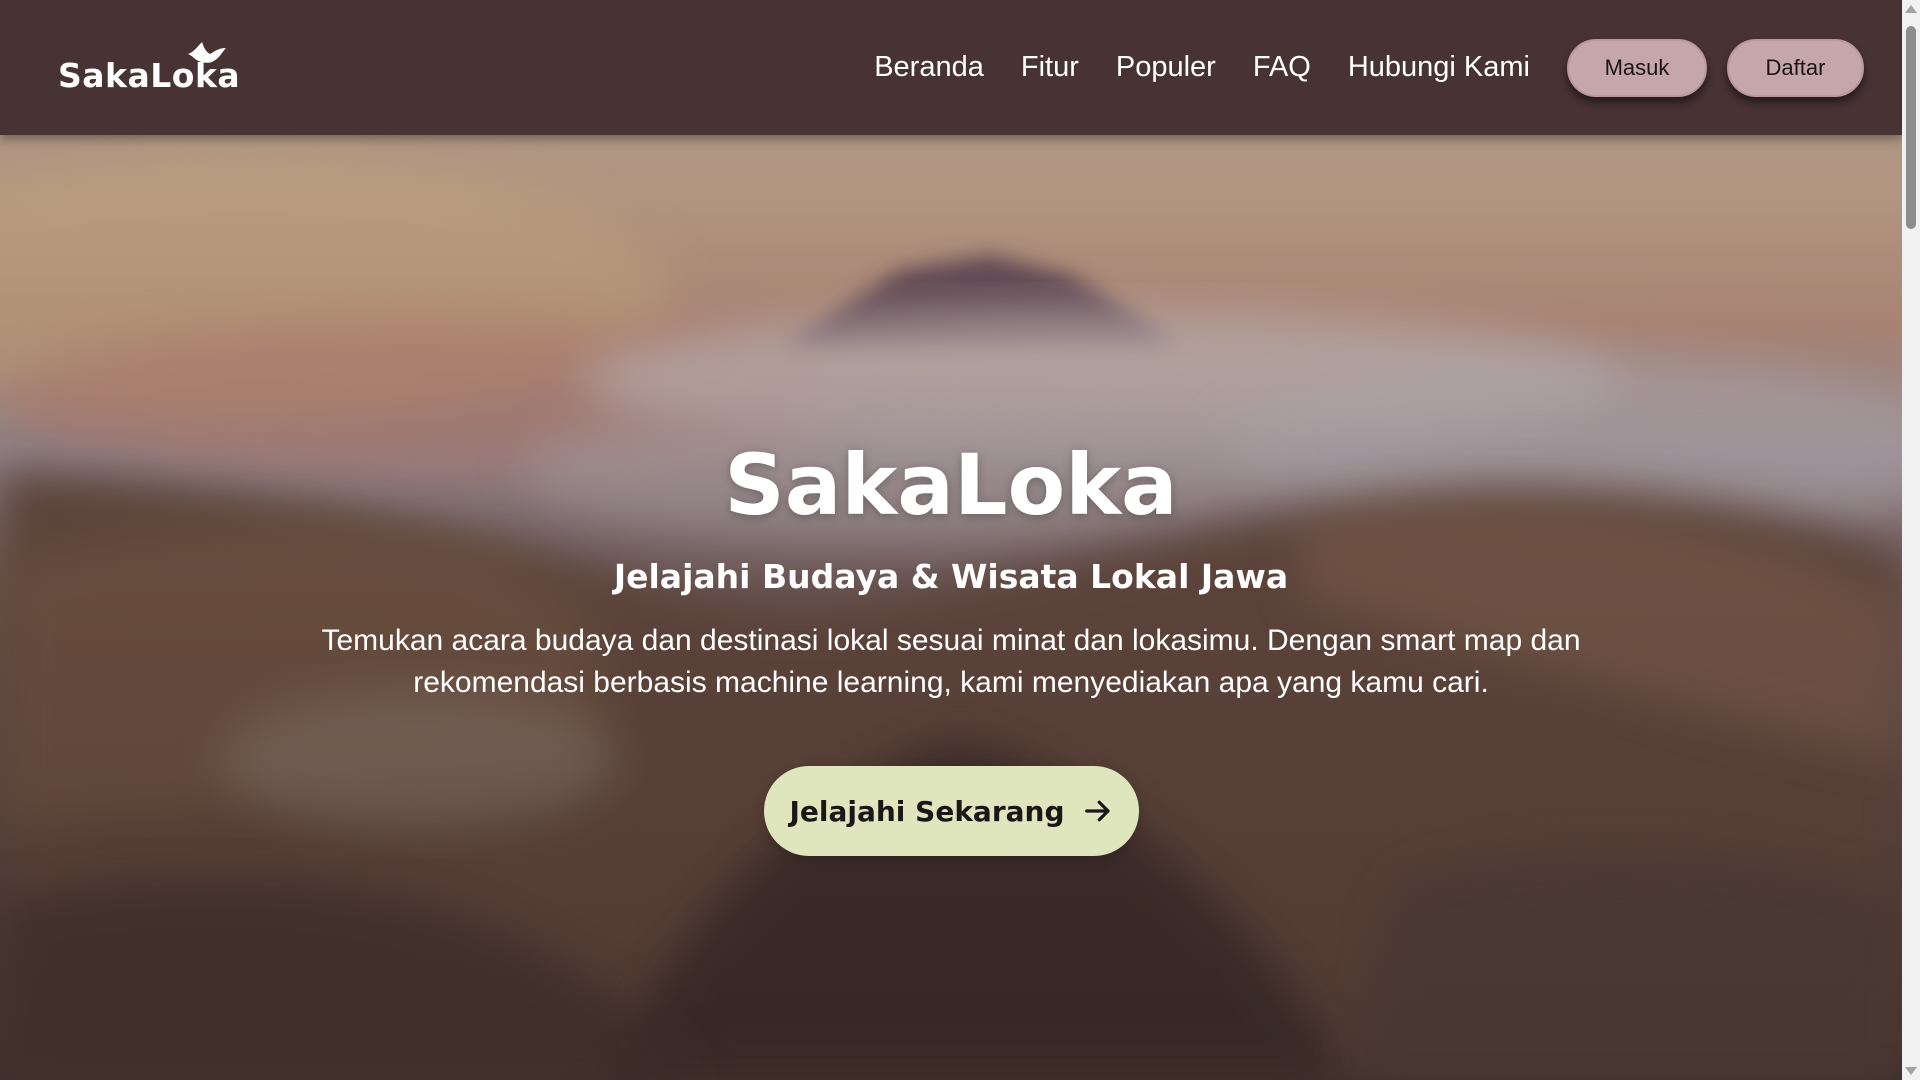  Describe the element at coordinates (929, 67) in the screenshot. I see `nav-link-beranda: Beranda` at that location.